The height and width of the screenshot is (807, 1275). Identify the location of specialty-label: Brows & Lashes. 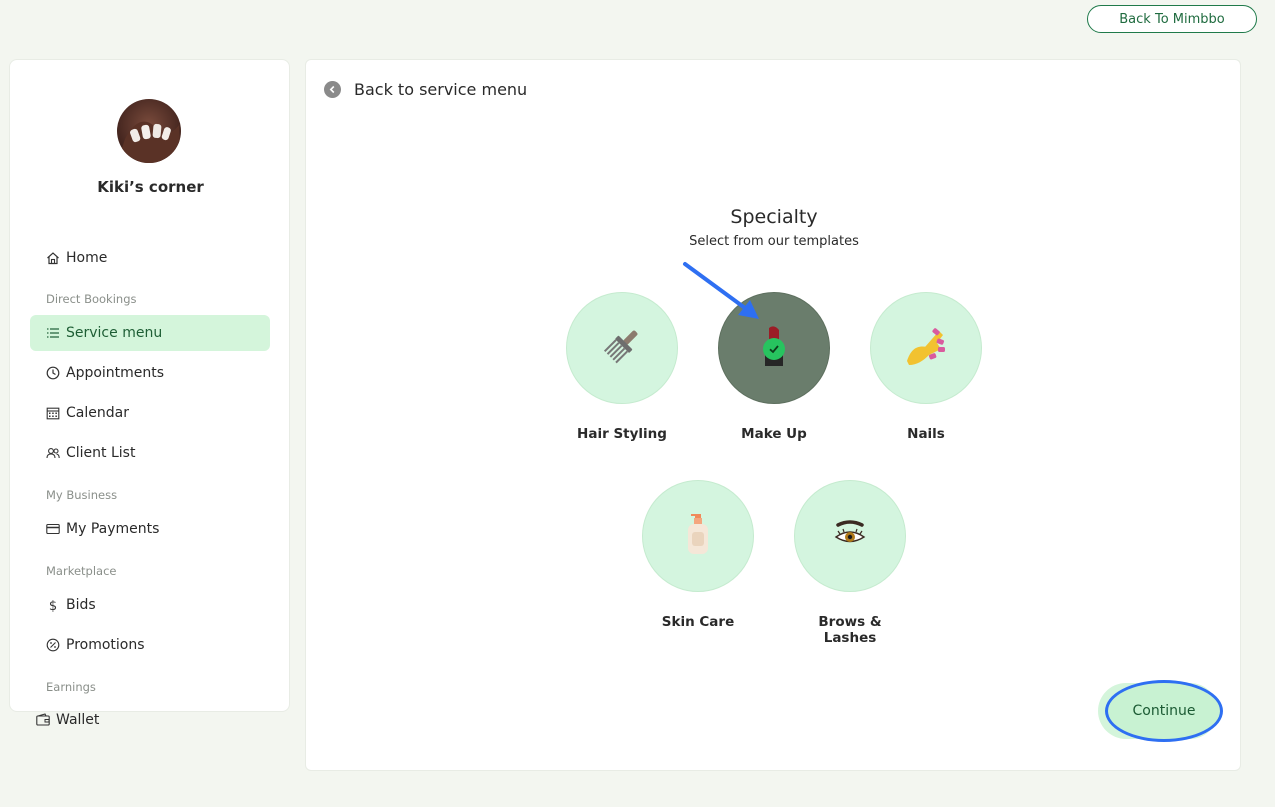
(850, 630).